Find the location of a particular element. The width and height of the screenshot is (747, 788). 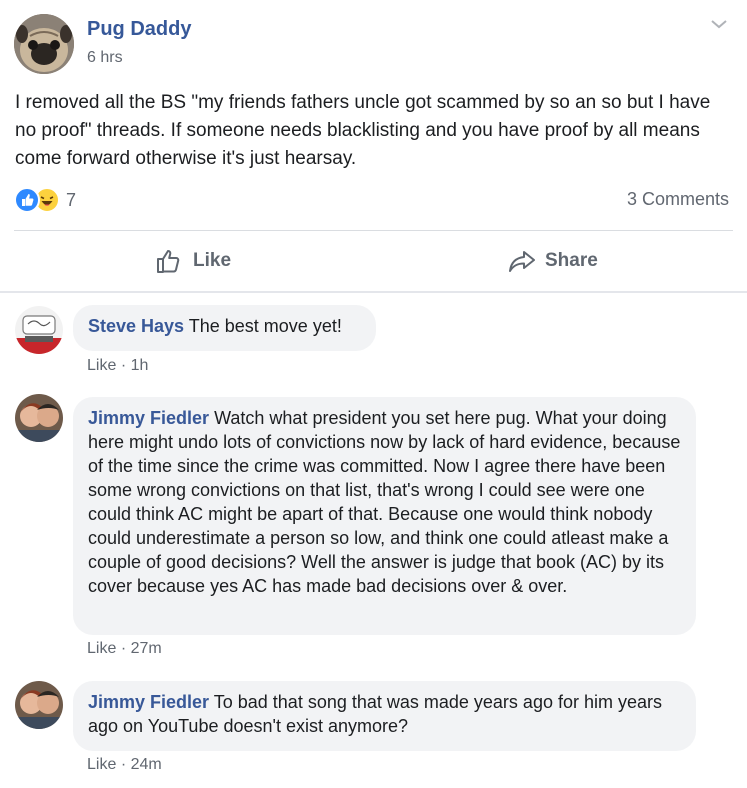

chevron-down-icon is located at coordinates (719, 24).